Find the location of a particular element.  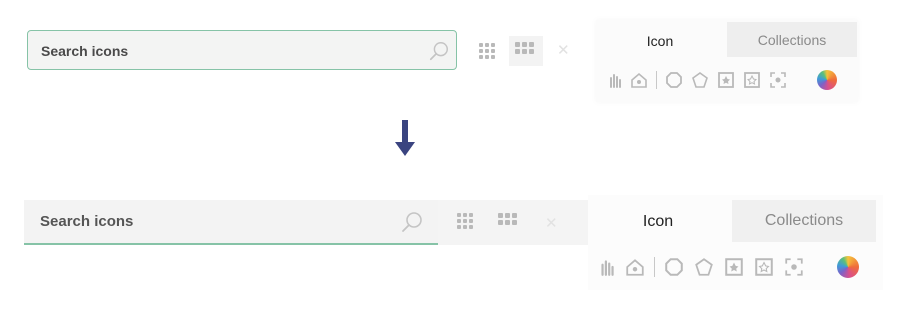

icon-filter-row-before is located at coordinates (721, 80).